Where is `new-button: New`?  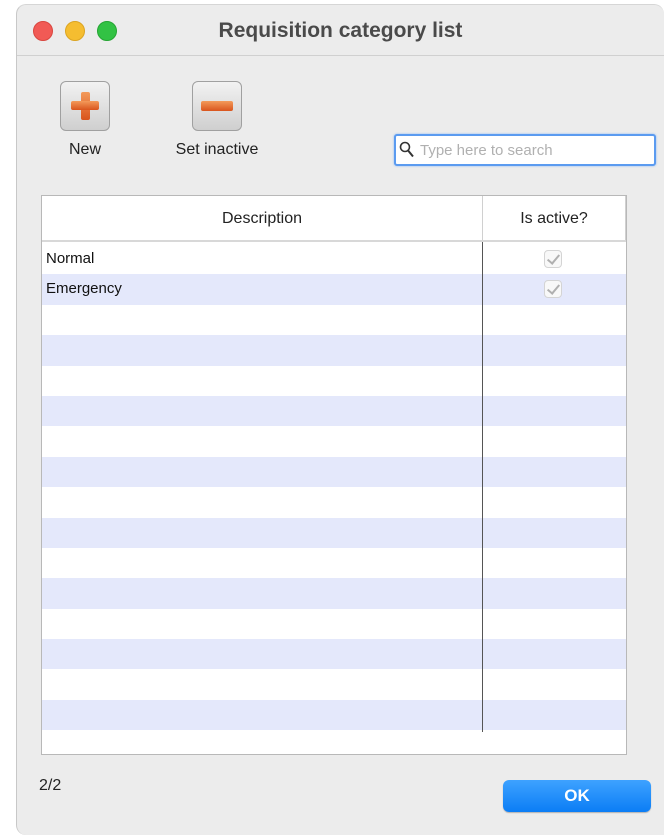
new-button: New is located at coordinates (85, 120).